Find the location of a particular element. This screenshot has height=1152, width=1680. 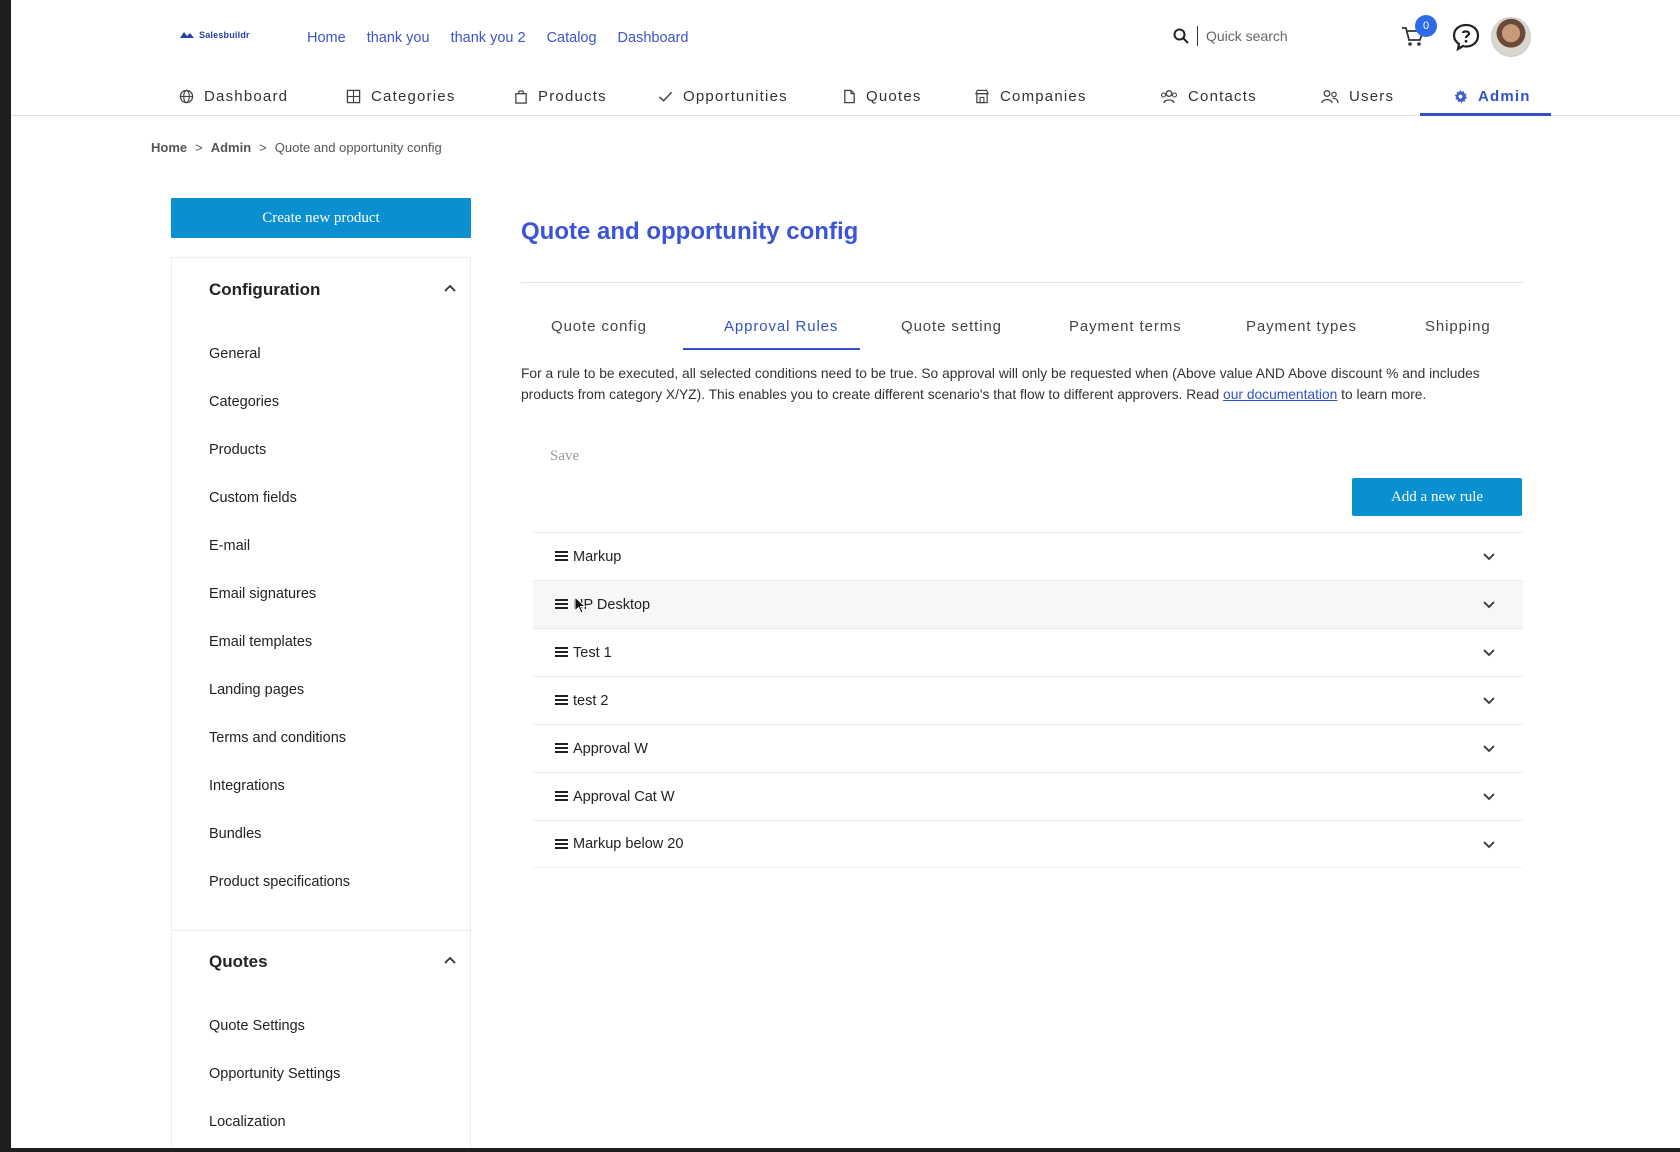

check-icon is located at coordinates (665, 96).